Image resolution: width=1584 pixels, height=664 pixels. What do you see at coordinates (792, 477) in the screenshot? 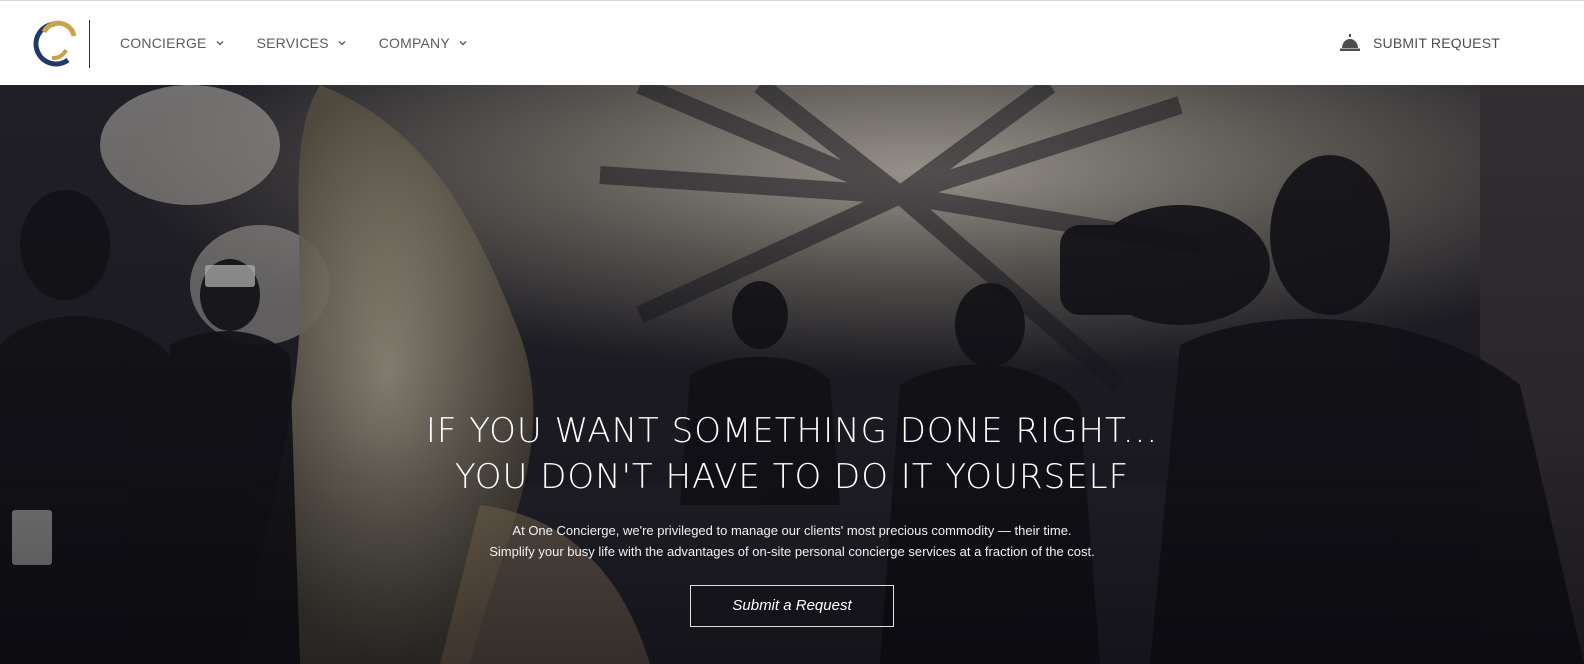
I see `hero-headline-line-2: YOU DON'T HAVE TO DO IT YOURSELF` at bounding box center [792, 477].